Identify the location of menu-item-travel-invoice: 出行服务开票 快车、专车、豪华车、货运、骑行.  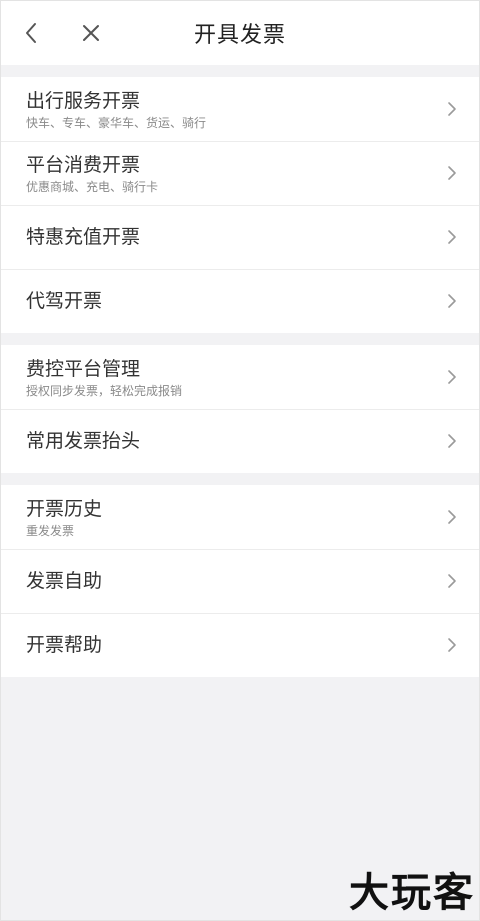
(240, 109).